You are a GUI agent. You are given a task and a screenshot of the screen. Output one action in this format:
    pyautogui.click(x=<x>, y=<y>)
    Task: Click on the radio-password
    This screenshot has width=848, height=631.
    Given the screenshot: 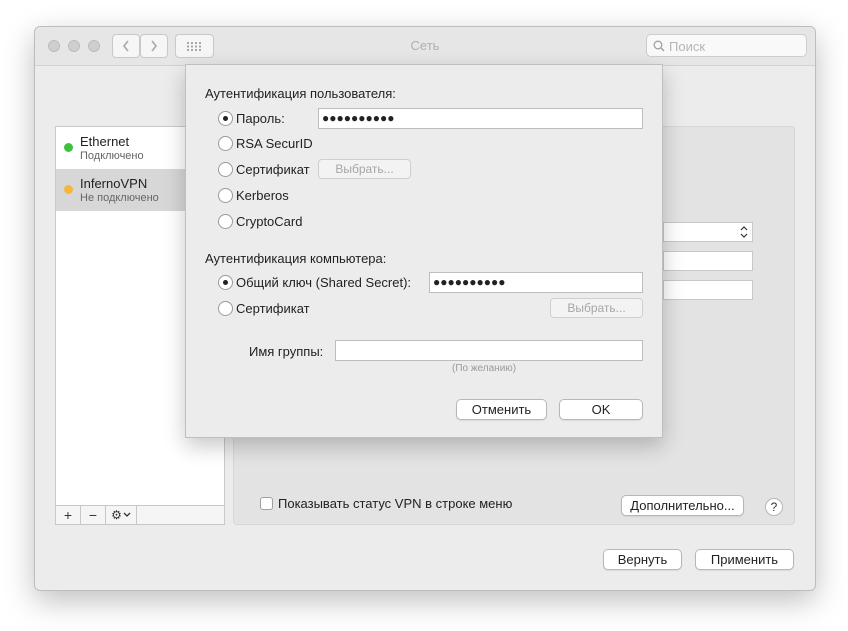 What is the action you would take?
    pyautogui.click(x=225, y=118)
    